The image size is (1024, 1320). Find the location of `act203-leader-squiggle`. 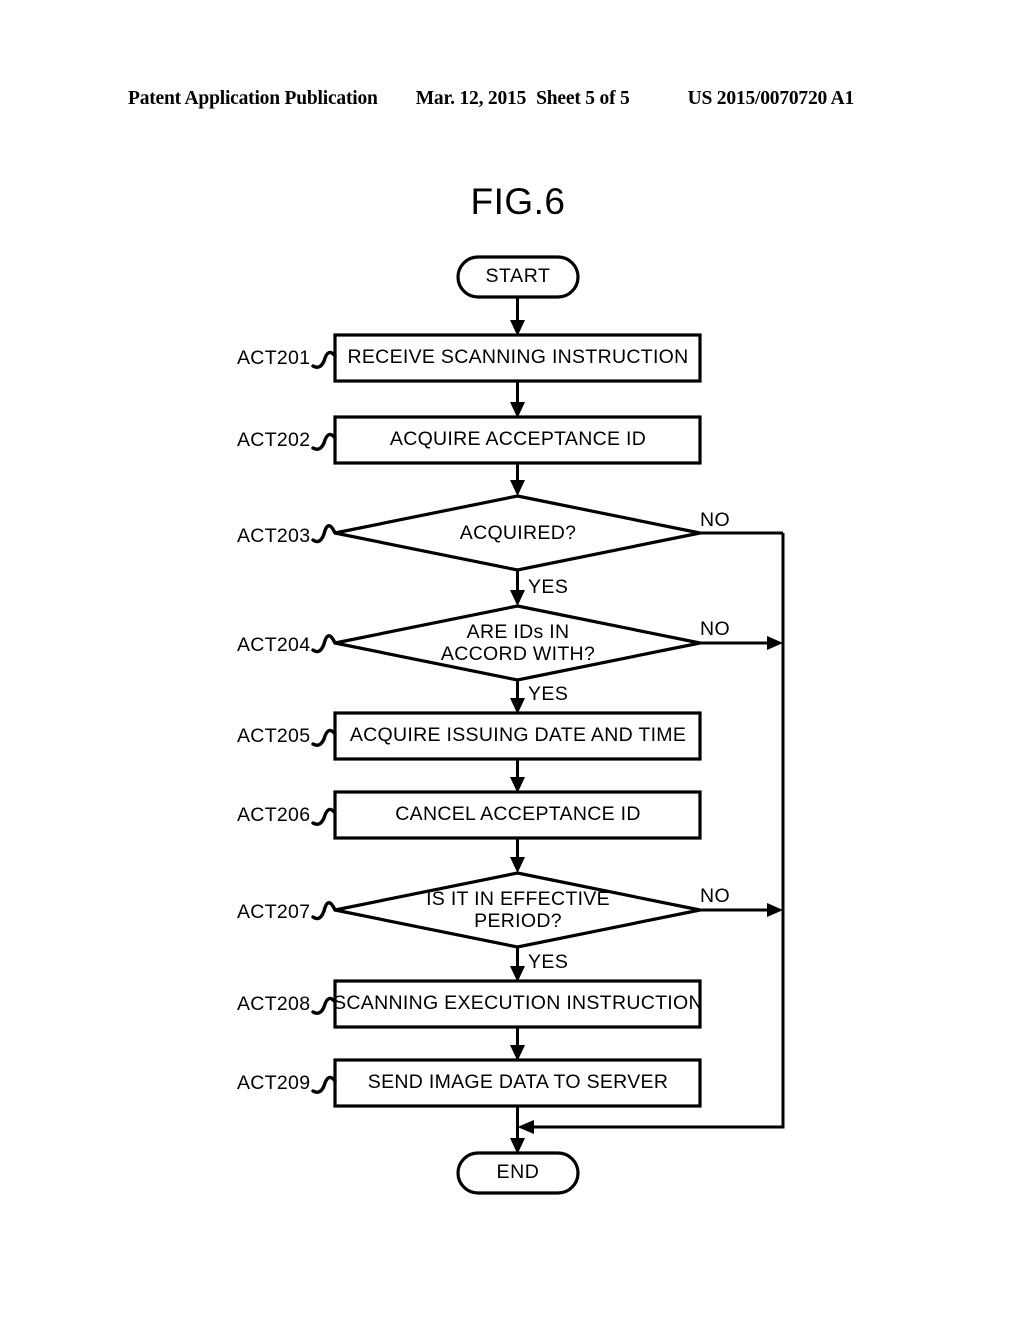

act203-leader-squiggle is located at coordinates (324, 534).